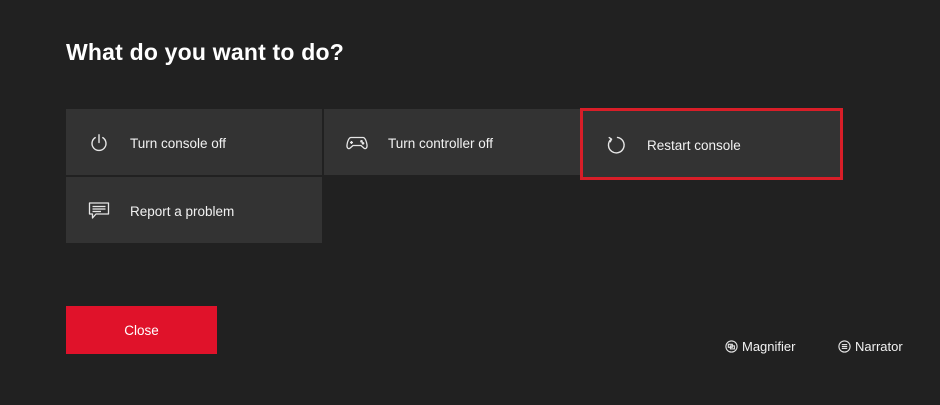  I want to click on report-a-problem-button: Report a problem, so click(194, 210).